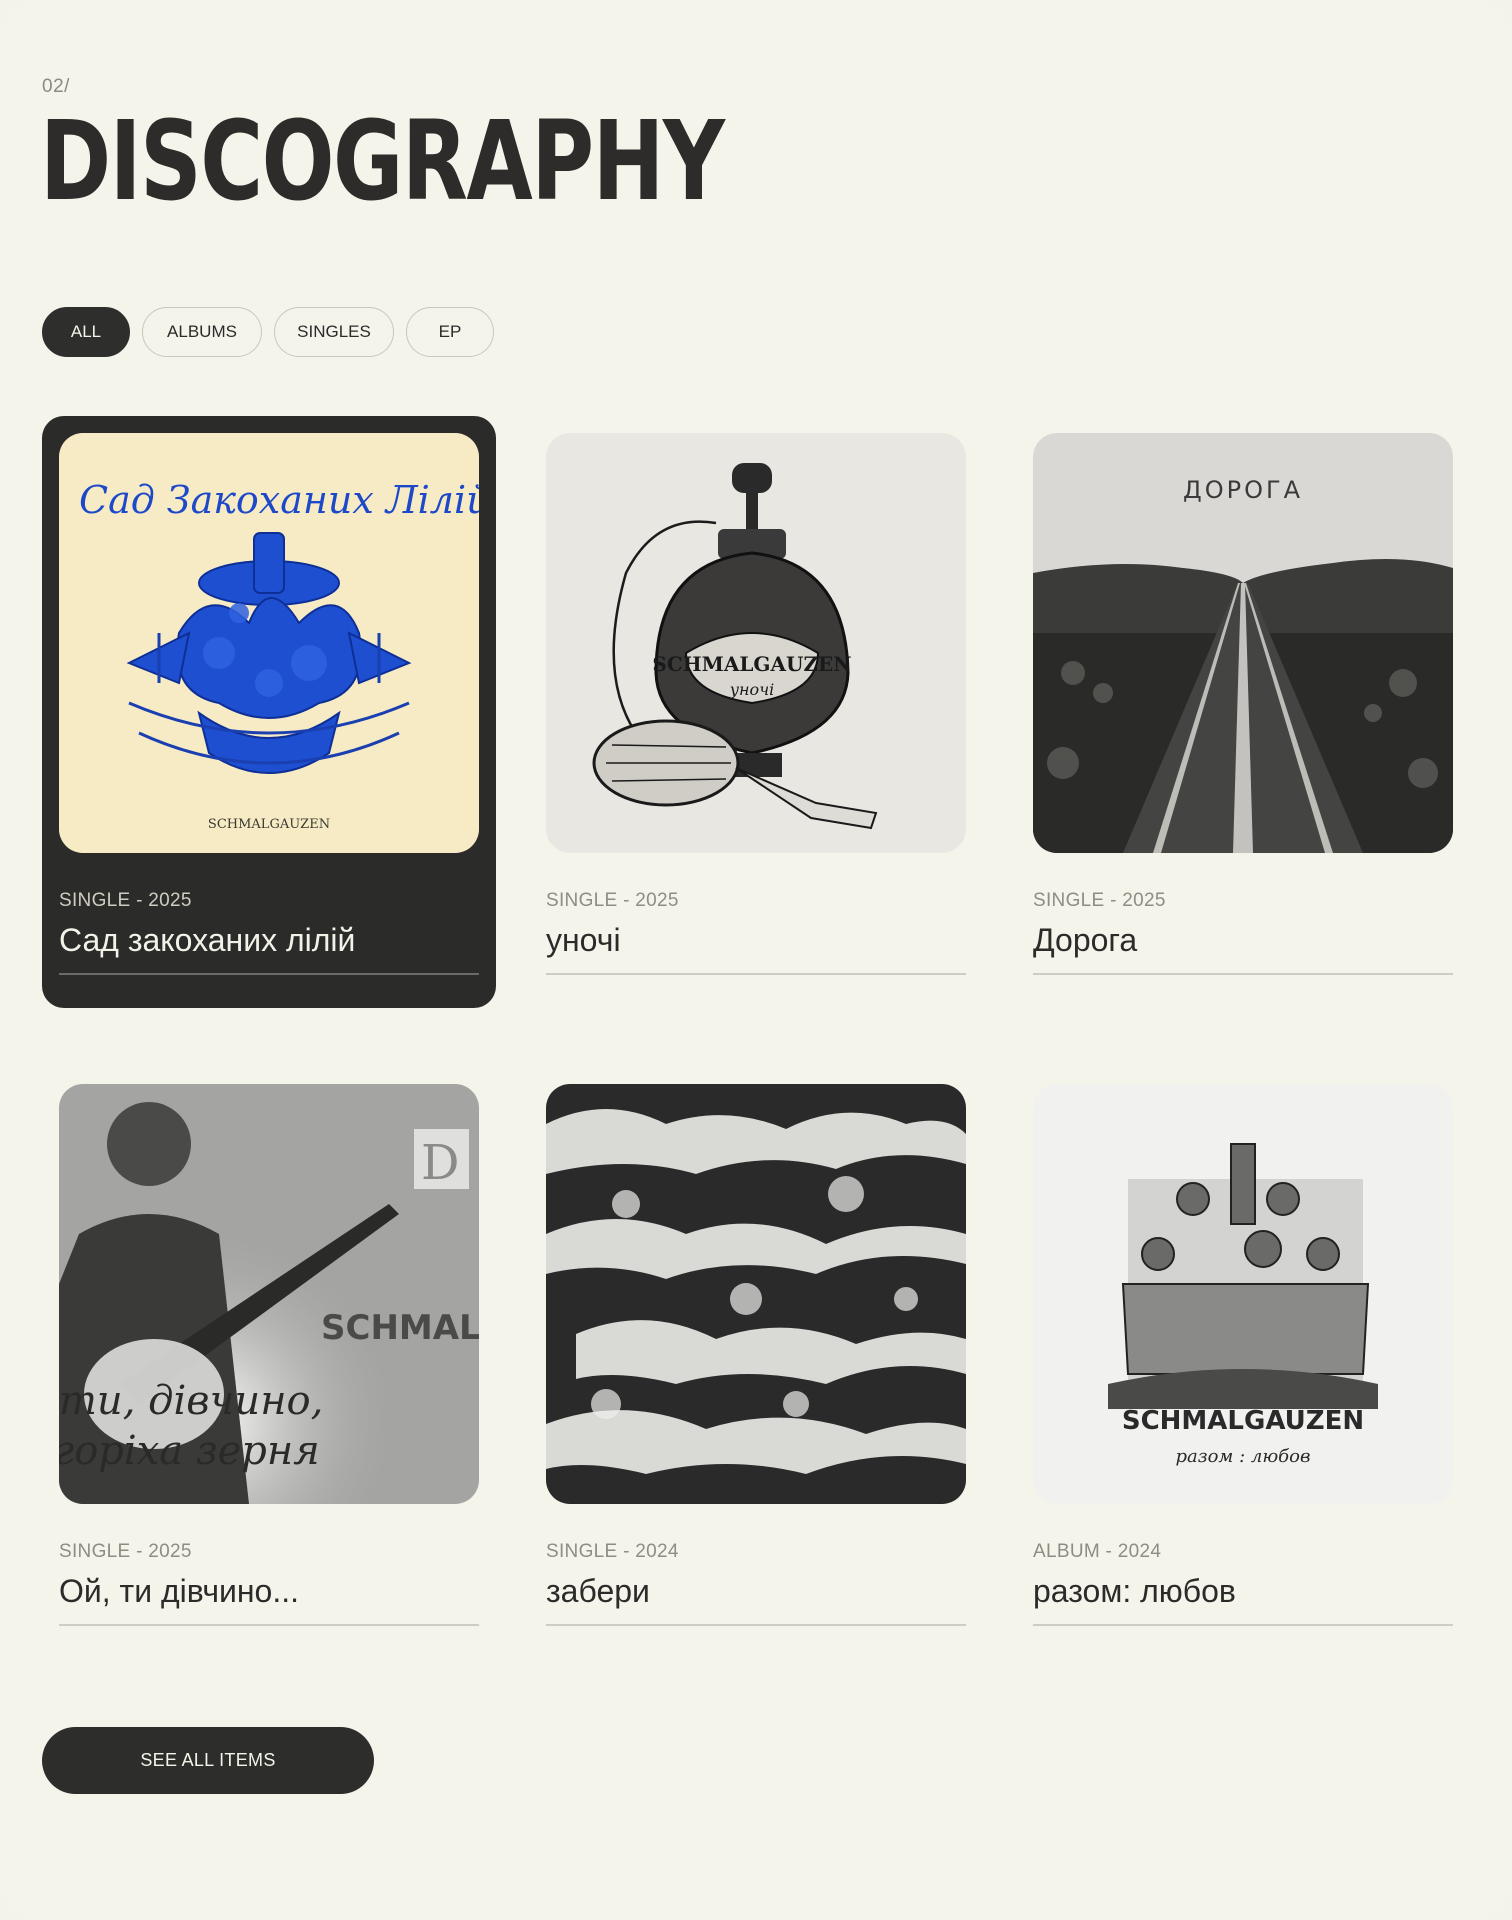 The width and height of the screenshot is (1512, 1920). What do you see at coordinates (1085, 940) in the screenshot?
I see `release-title: Дорога` at bounding box center [1085, 940].